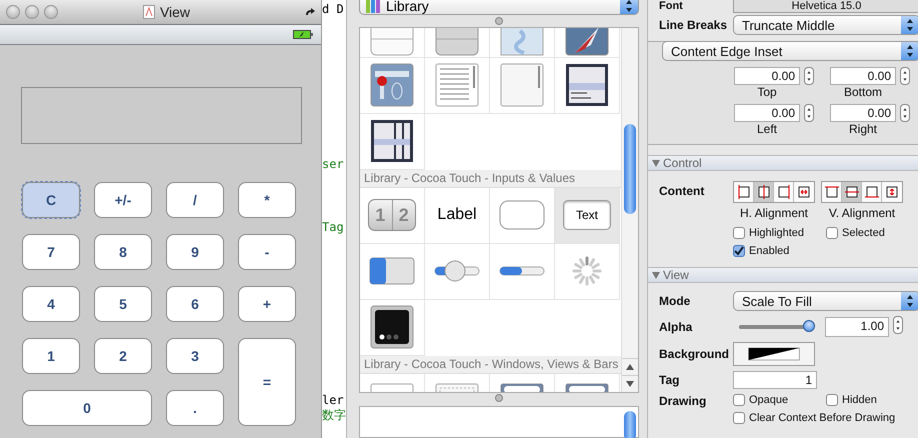 The height and width of the screenshot is (438, 918). I want to click on calculator-key: 7, so click(51, 252).